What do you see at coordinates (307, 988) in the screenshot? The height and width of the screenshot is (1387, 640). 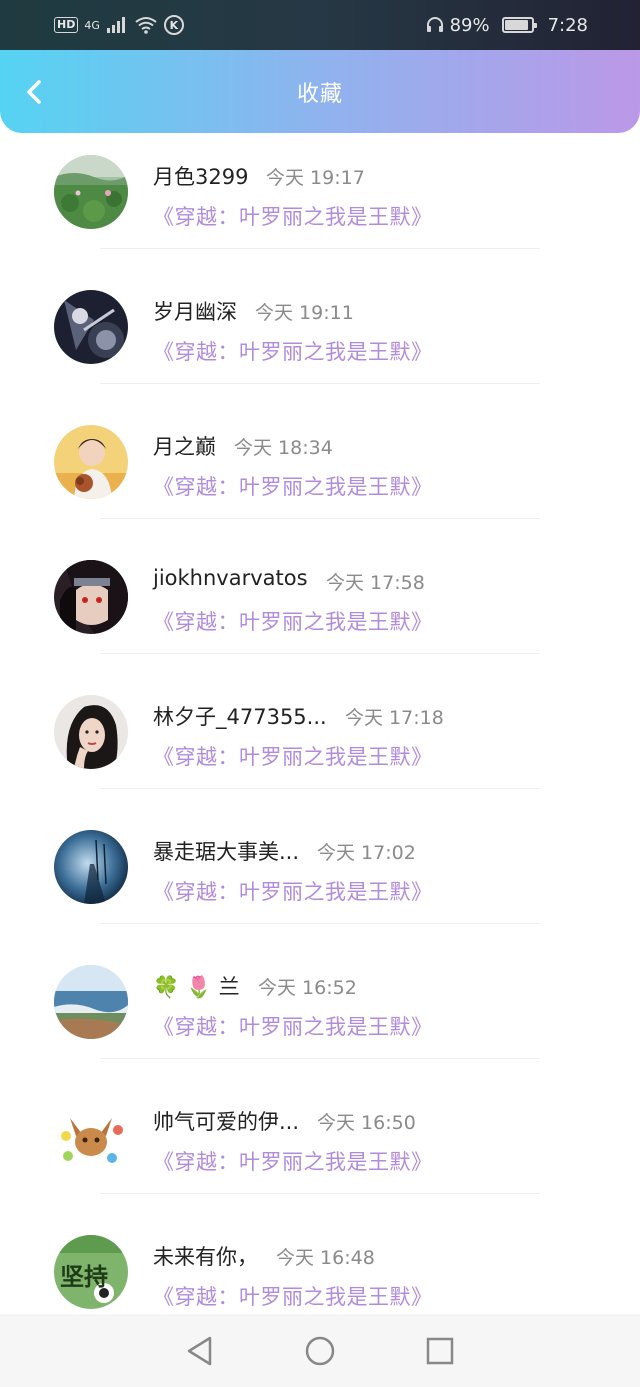 I see `favorite-time: 今天 16:52` at bounding box center [307, 988].